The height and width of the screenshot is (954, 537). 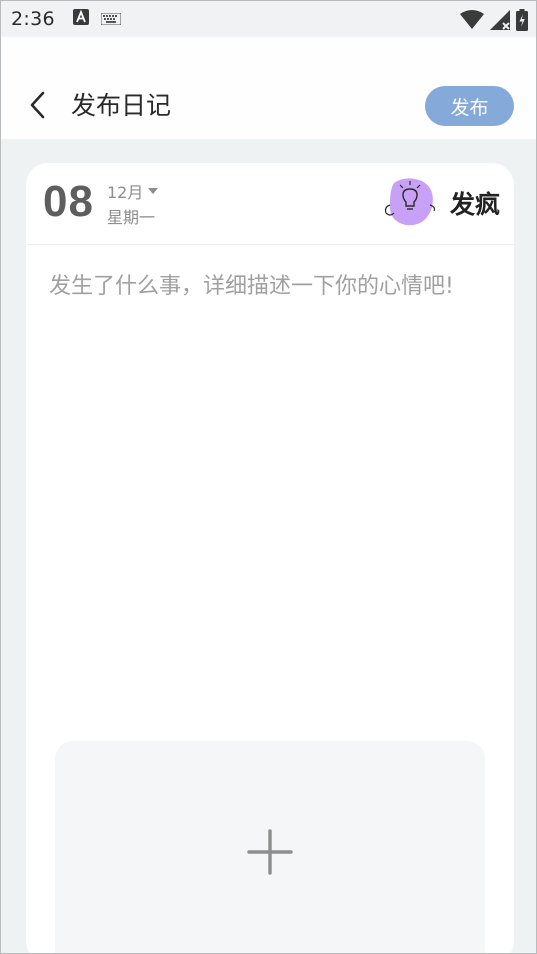 What do you see at coordinates (33, 19) in the screenshot?
I see `status-time: 2:36` at bounding box center [33, 19].